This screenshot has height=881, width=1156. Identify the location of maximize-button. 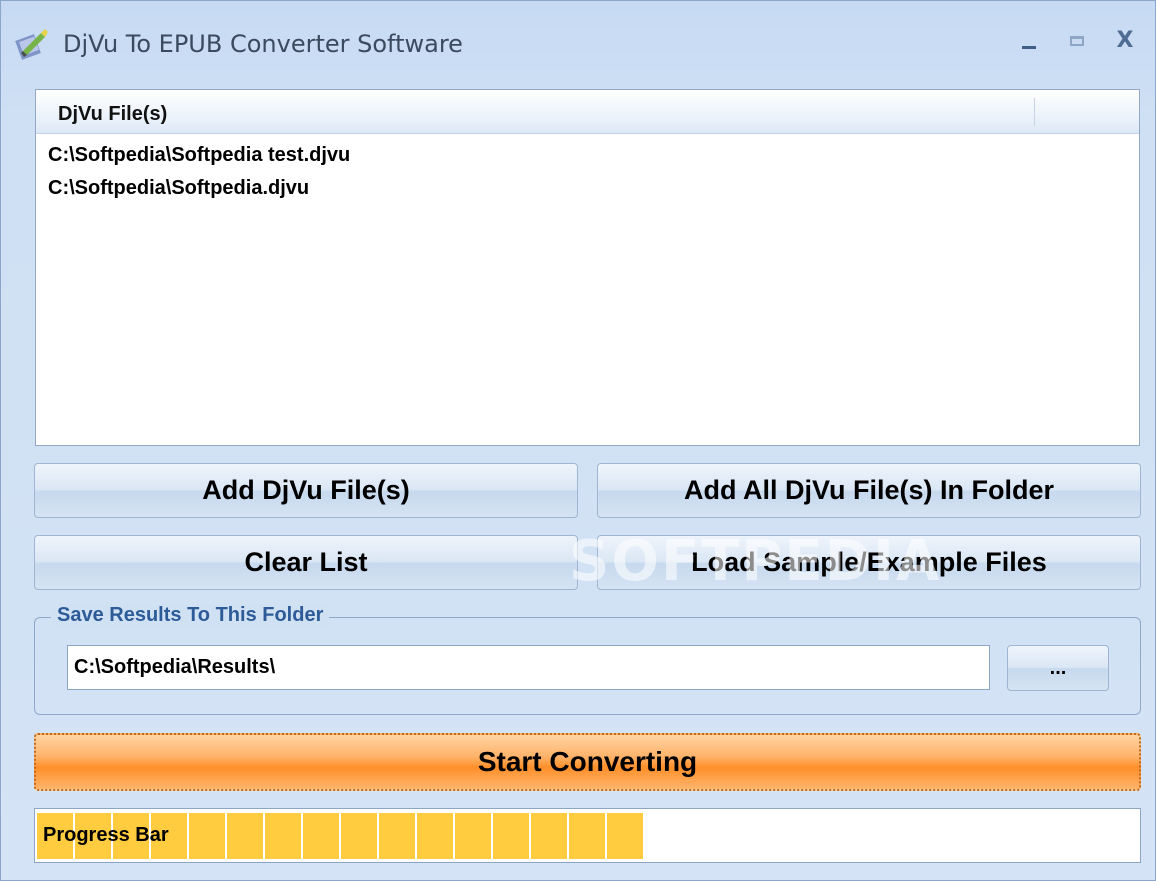
(1077, 41).